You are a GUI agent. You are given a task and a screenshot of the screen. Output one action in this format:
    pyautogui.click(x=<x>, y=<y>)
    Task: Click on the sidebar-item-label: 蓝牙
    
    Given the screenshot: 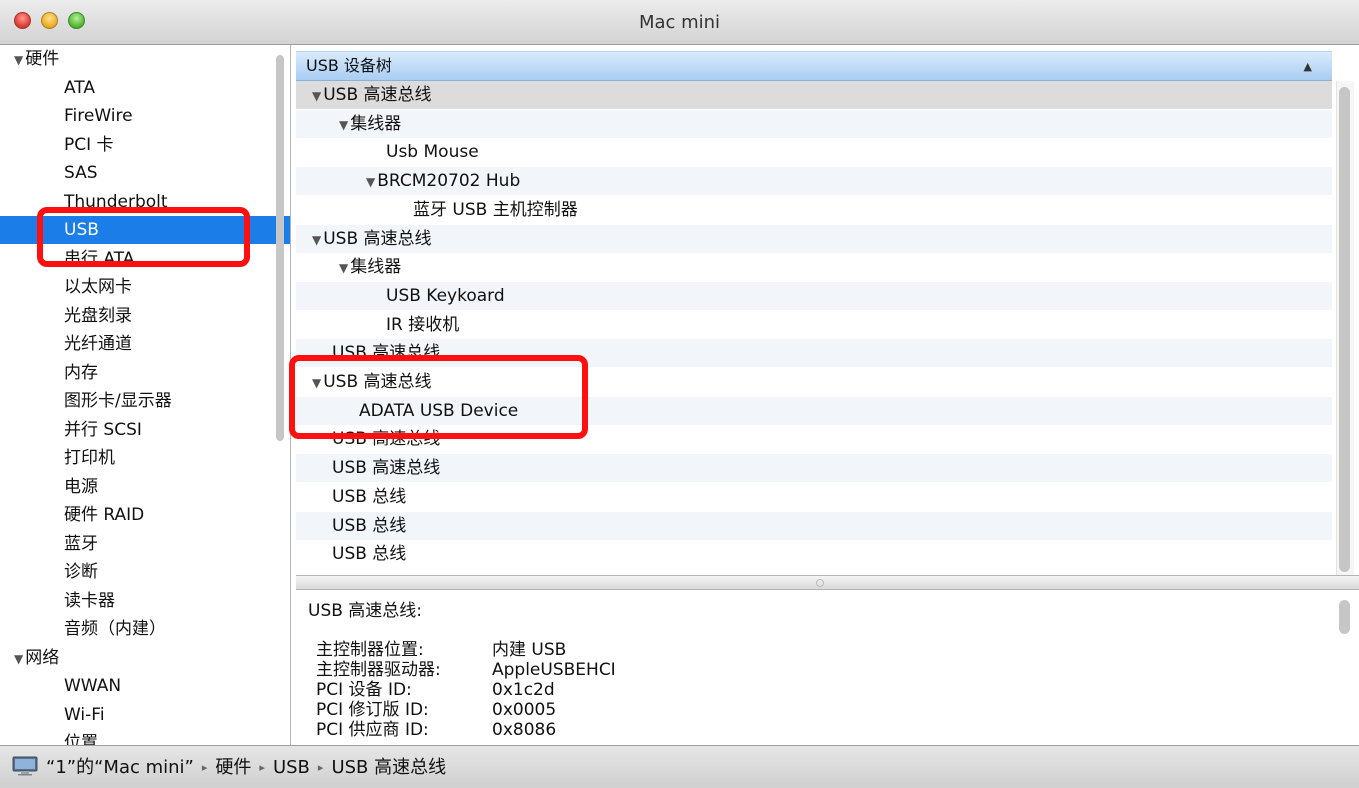 What is the action you would take?
    pyautogui.click(x=81, y=543)
    